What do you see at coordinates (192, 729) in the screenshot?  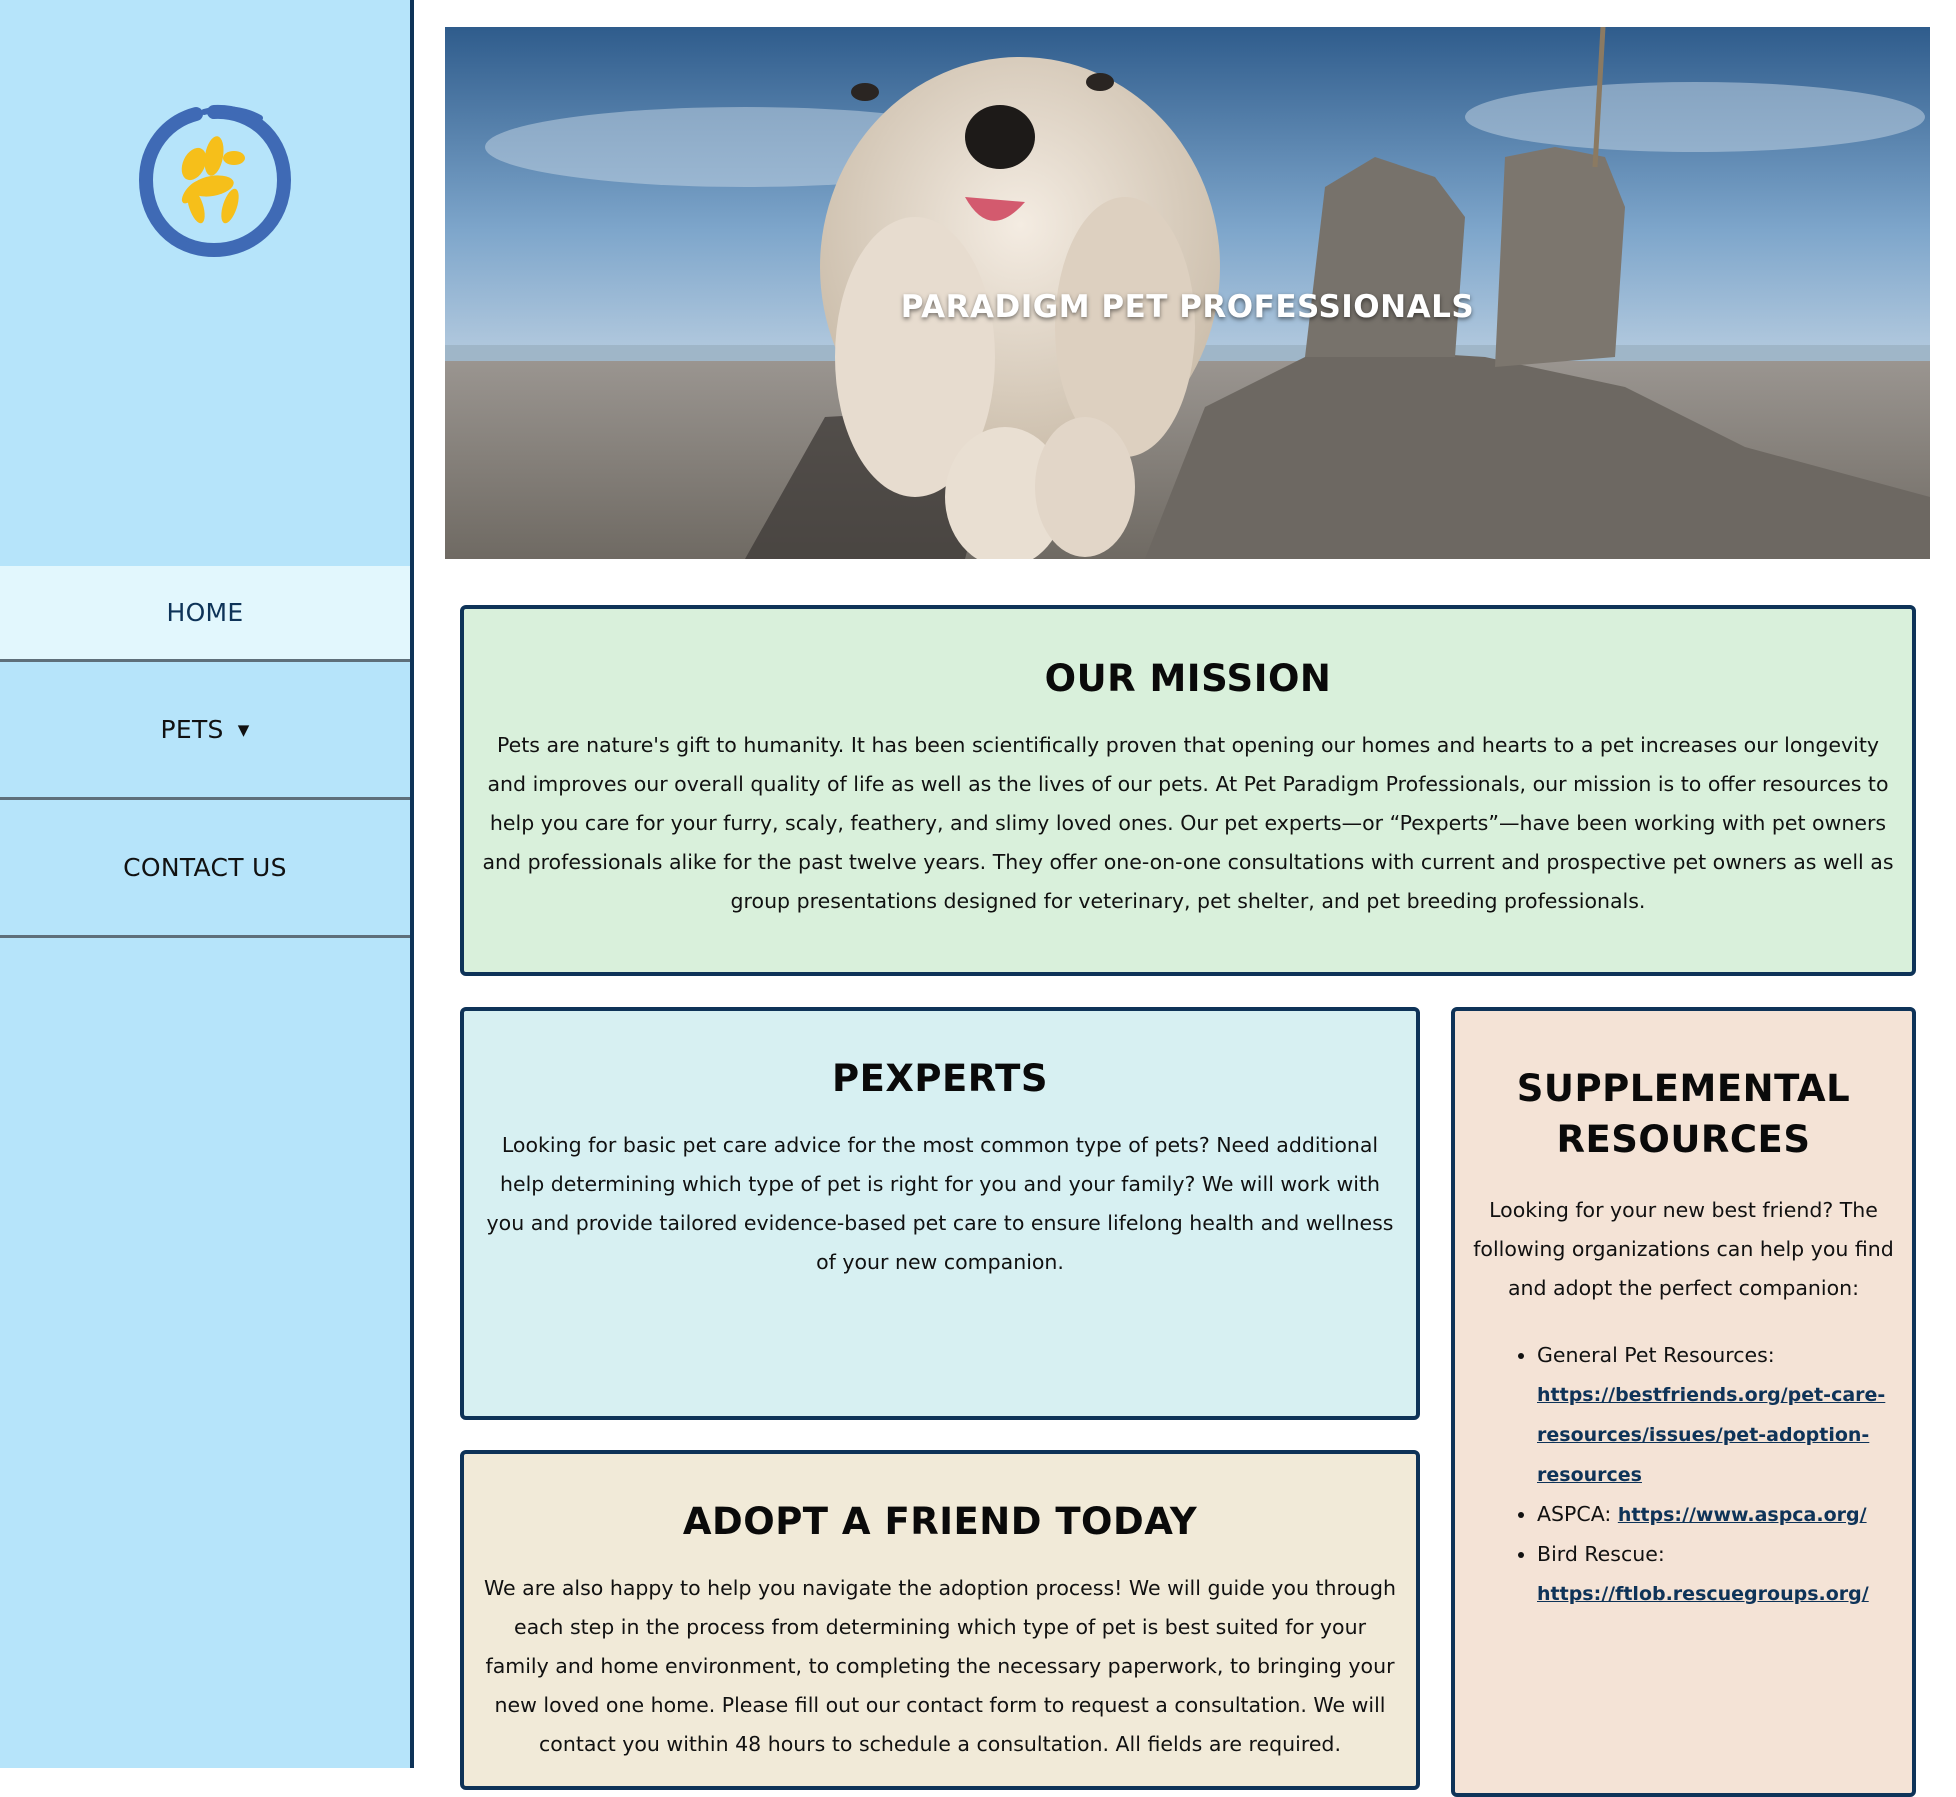 I see `nav-item-pets-label: PETS` at bounding box center [192, 729].